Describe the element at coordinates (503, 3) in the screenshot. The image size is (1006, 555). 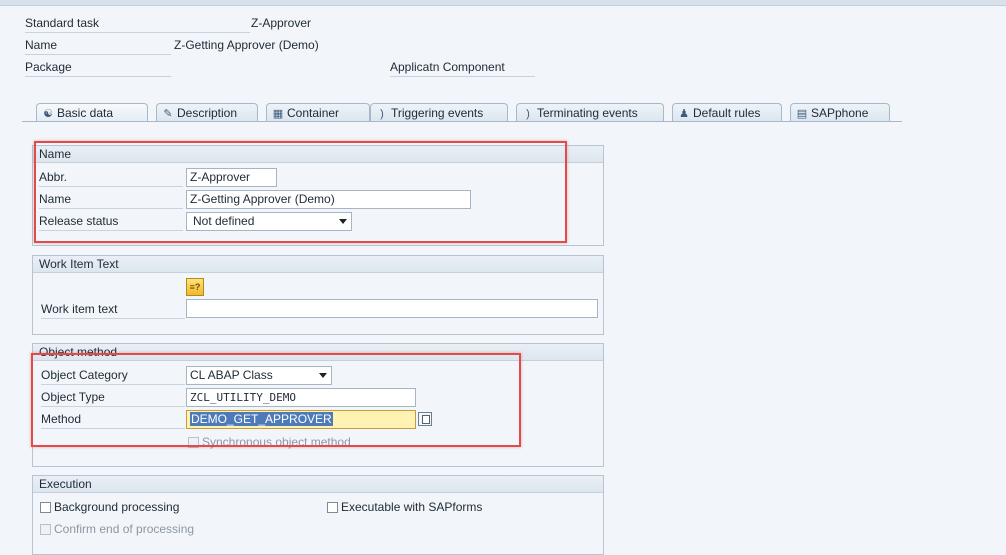
I see `top-toolbar-edge` at that location.